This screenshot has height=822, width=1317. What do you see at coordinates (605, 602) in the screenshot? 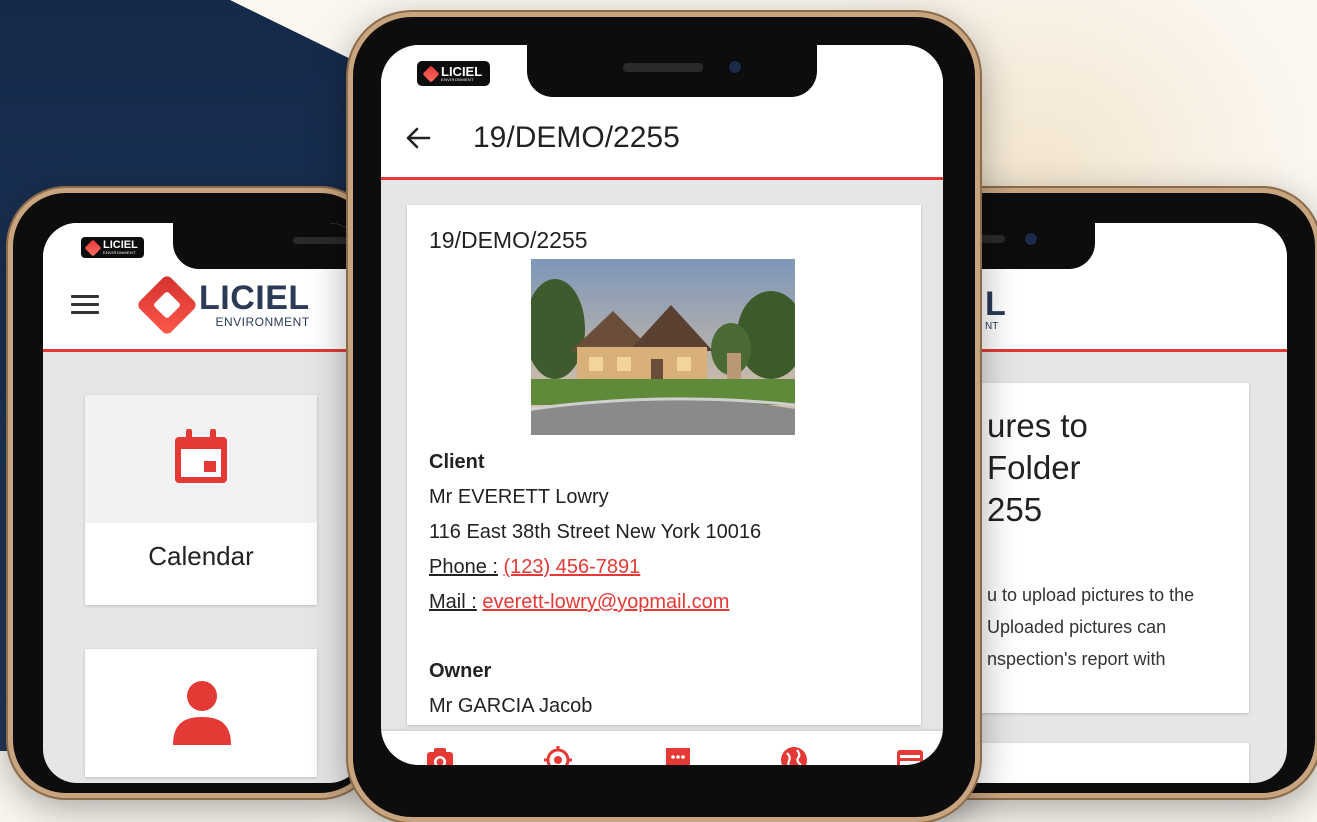
I see `mail-link: everett-lowry@yopmail.com` at bounding box center [605, 602].